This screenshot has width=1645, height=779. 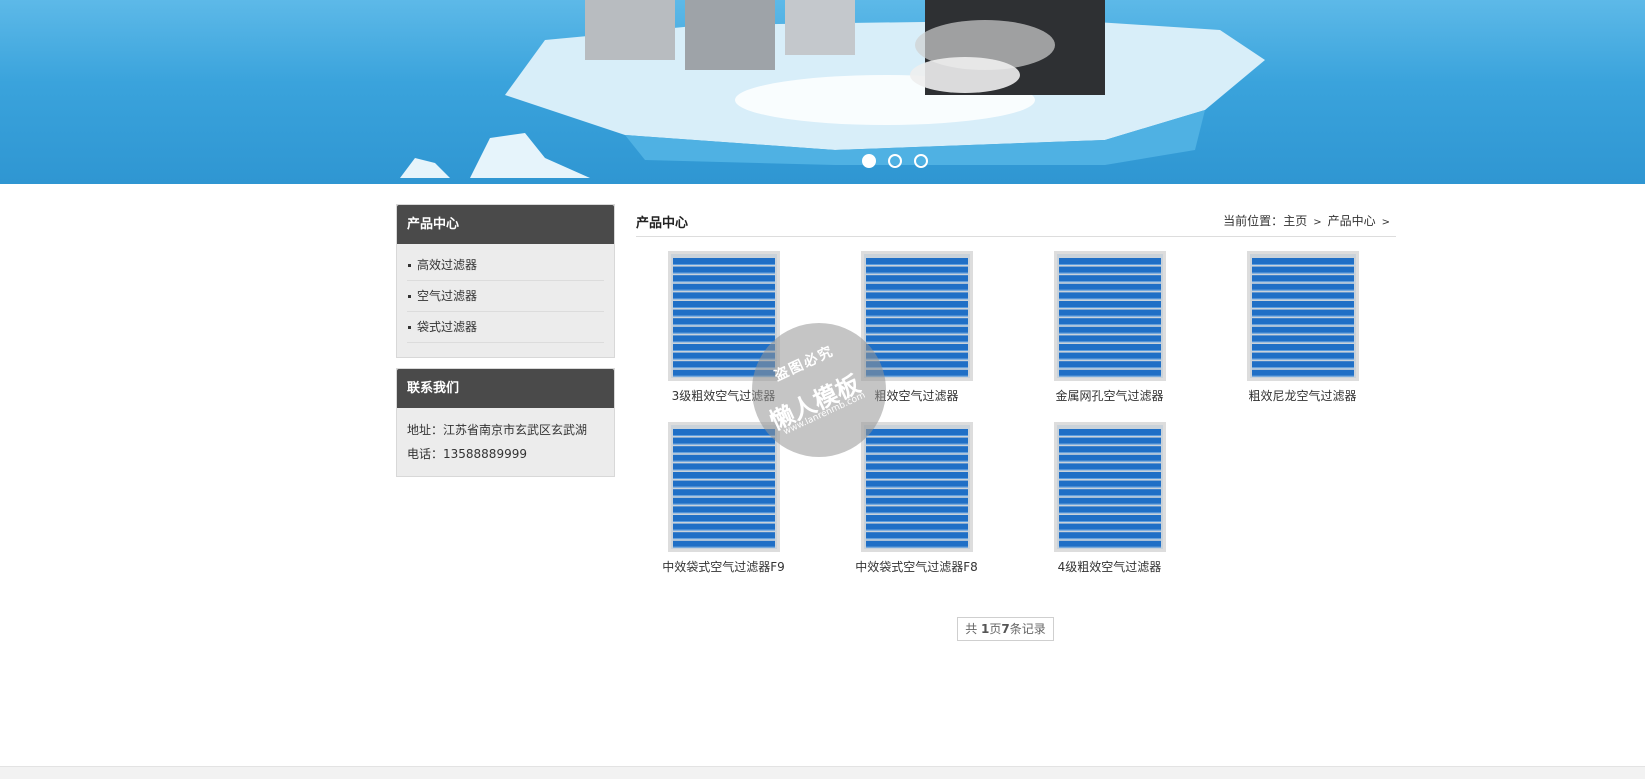 I want to click on sidebar-item-bag-filter: 袋式过滤器, so click(x=505, y=327).